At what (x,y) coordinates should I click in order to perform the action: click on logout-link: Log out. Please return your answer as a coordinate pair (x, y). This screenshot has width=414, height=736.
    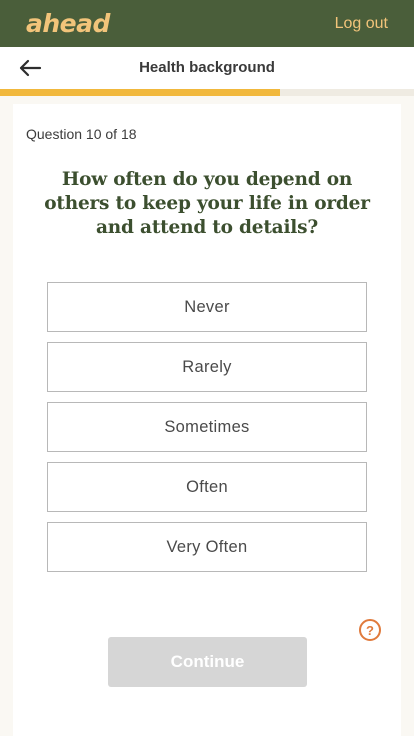
    Looking at the image, I should click on (361, 24).